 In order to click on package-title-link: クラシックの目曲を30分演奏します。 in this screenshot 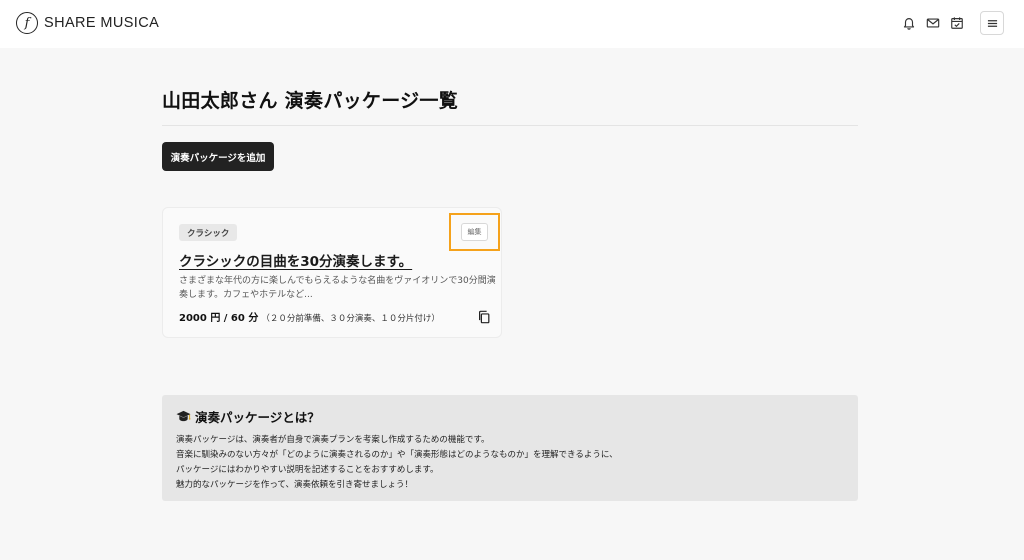, I will do `click(295, 260)`.